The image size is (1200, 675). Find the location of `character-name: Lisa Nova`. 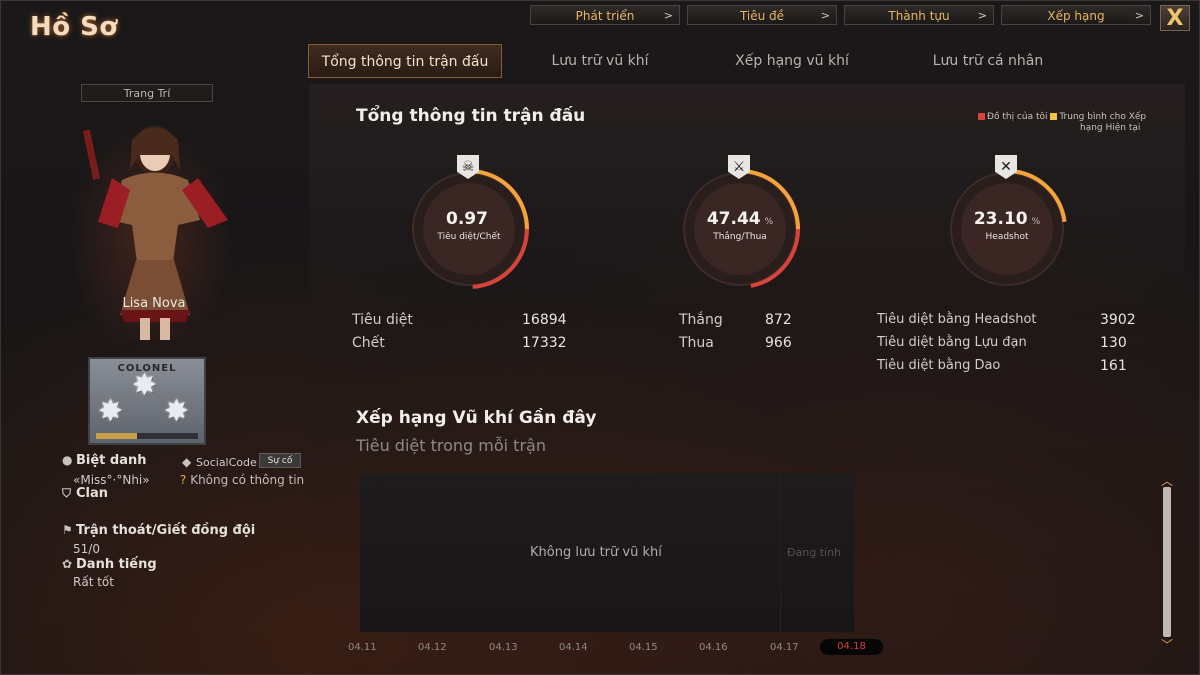

character-name: Lisa Nova is located at coordinates (154, 303).